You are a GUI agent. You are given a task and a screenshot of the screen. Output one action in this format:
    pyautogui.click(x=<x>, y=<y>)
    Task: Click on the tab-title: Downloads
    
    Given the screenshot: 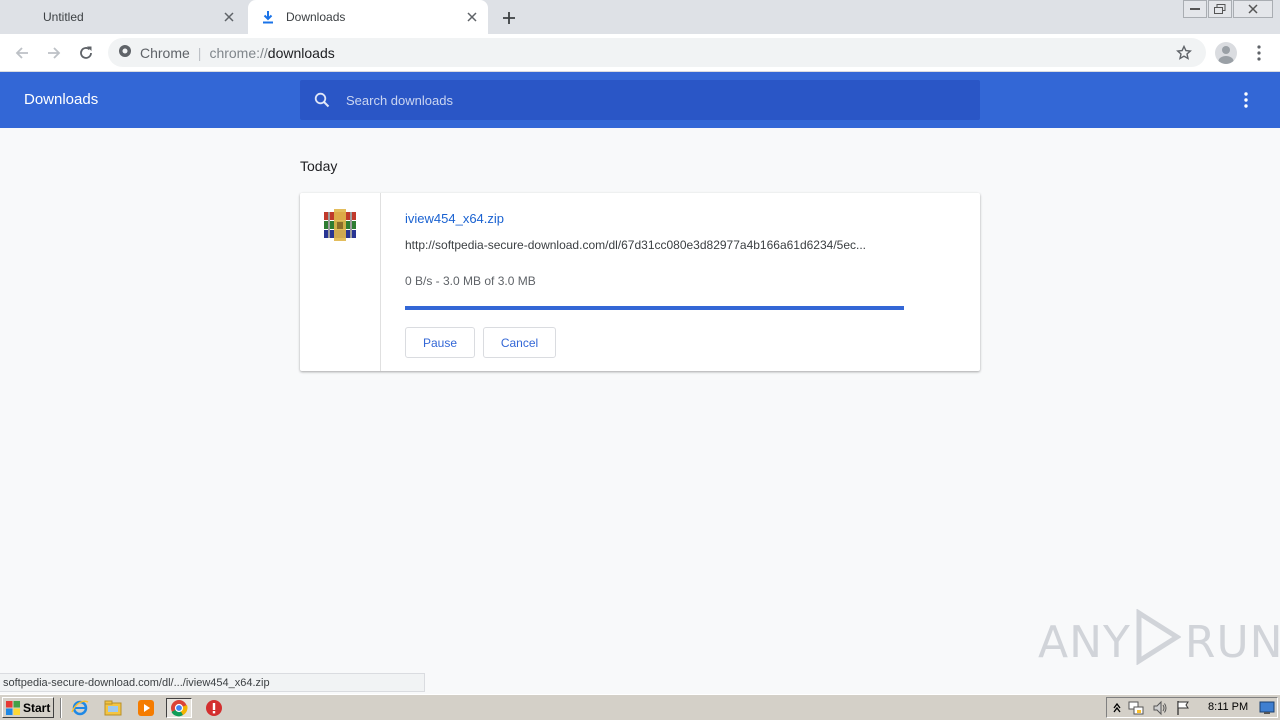 What is the action you would take?
    pyautogui.click(x=316, y=17)
    